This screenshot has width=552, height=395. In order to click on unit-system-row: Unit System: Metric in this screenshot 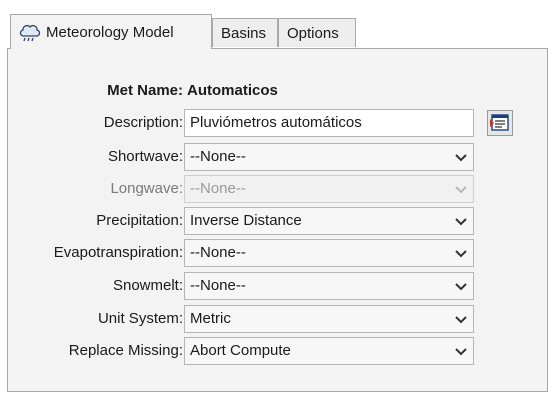, I will do `click(278, 319)`.